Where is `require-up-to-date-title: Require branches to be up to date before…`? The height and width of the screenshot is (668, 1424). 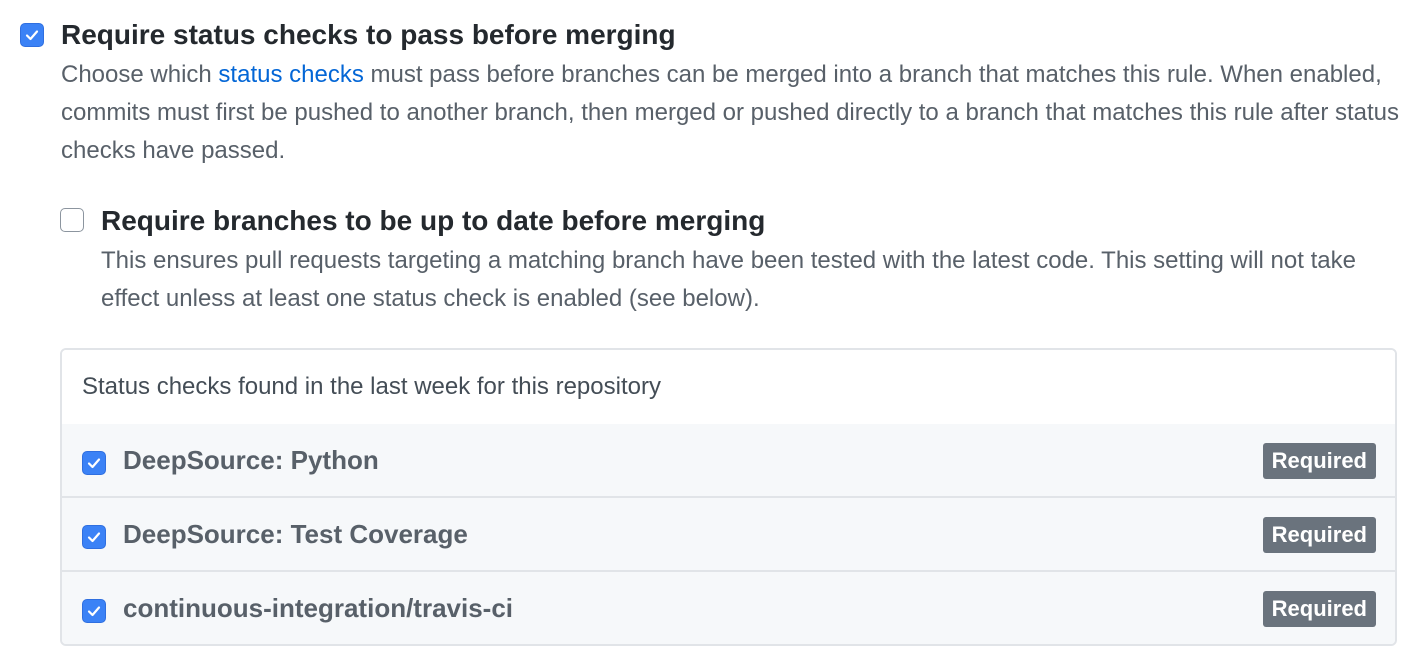
require-up-to-date-title: Require branches to be up to date before… is located at coordinates (433, 220).